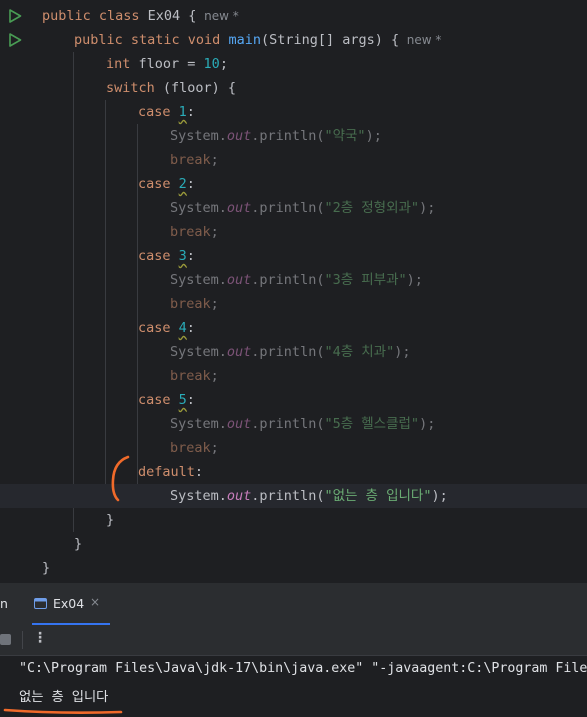 The width and height of the screenshot is (587, 717). I want to click on code-token: 10, so click(211, 64).